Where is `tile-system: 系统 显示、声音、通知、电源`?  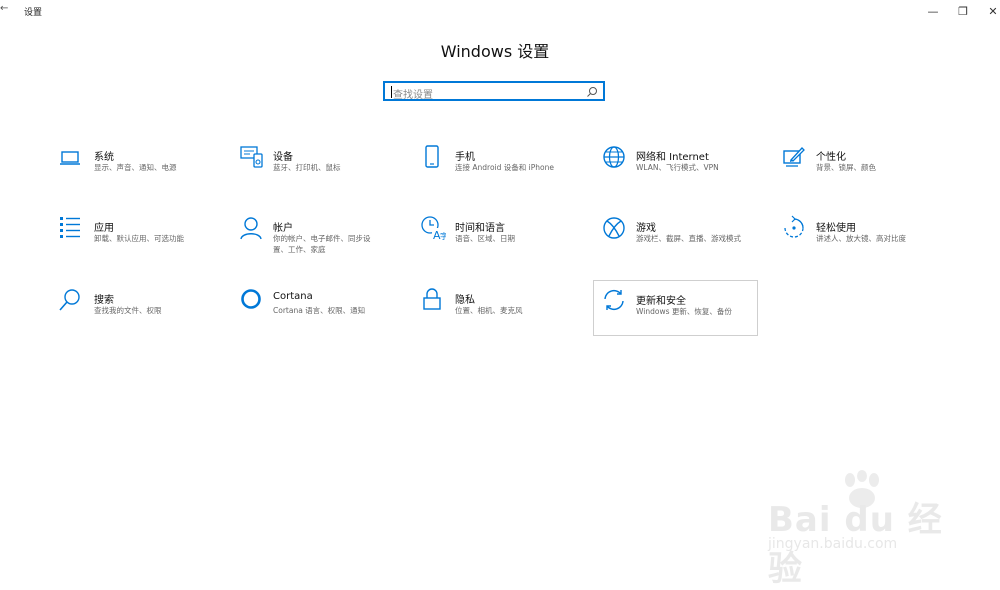
tile-system: 系统 显示、声音、通知、电源 is located at coordinates (137, 168).